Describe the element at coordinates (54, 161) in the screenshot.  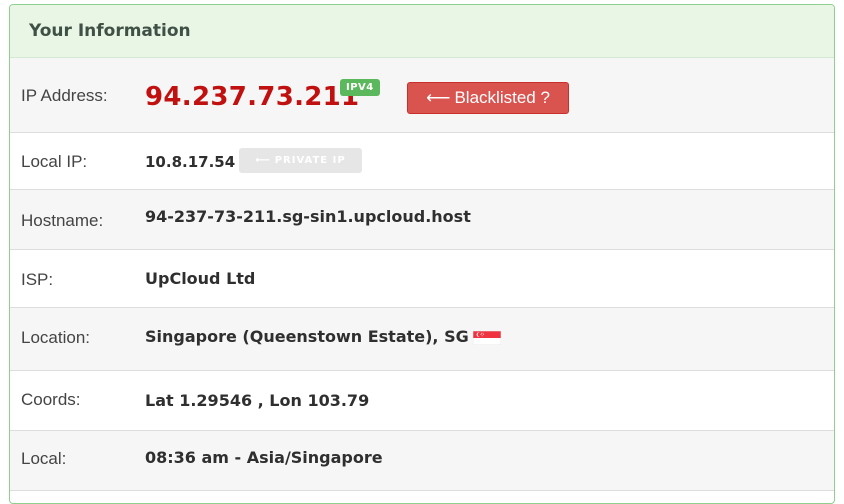
I see `local-ip-label: Local IP:` at that location.